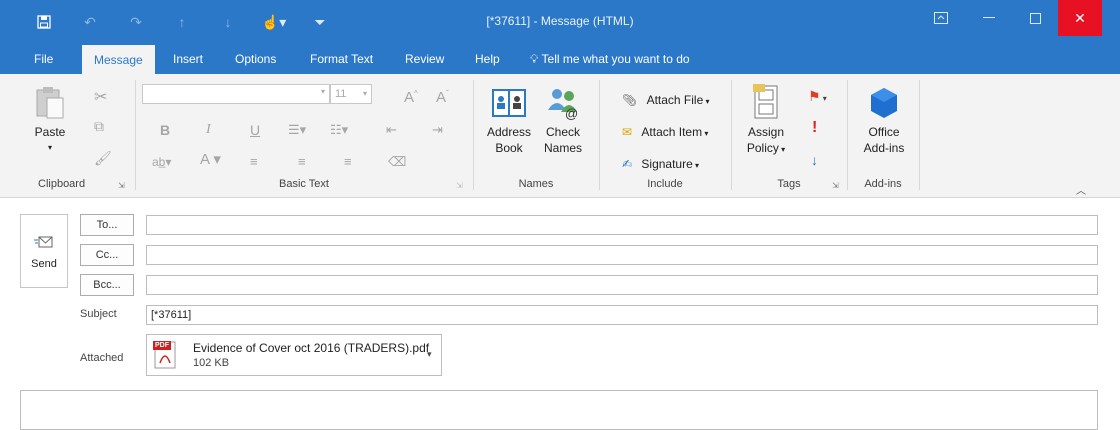  I want to click on assign-policy-label-line1: Assign, so click(766, 132).